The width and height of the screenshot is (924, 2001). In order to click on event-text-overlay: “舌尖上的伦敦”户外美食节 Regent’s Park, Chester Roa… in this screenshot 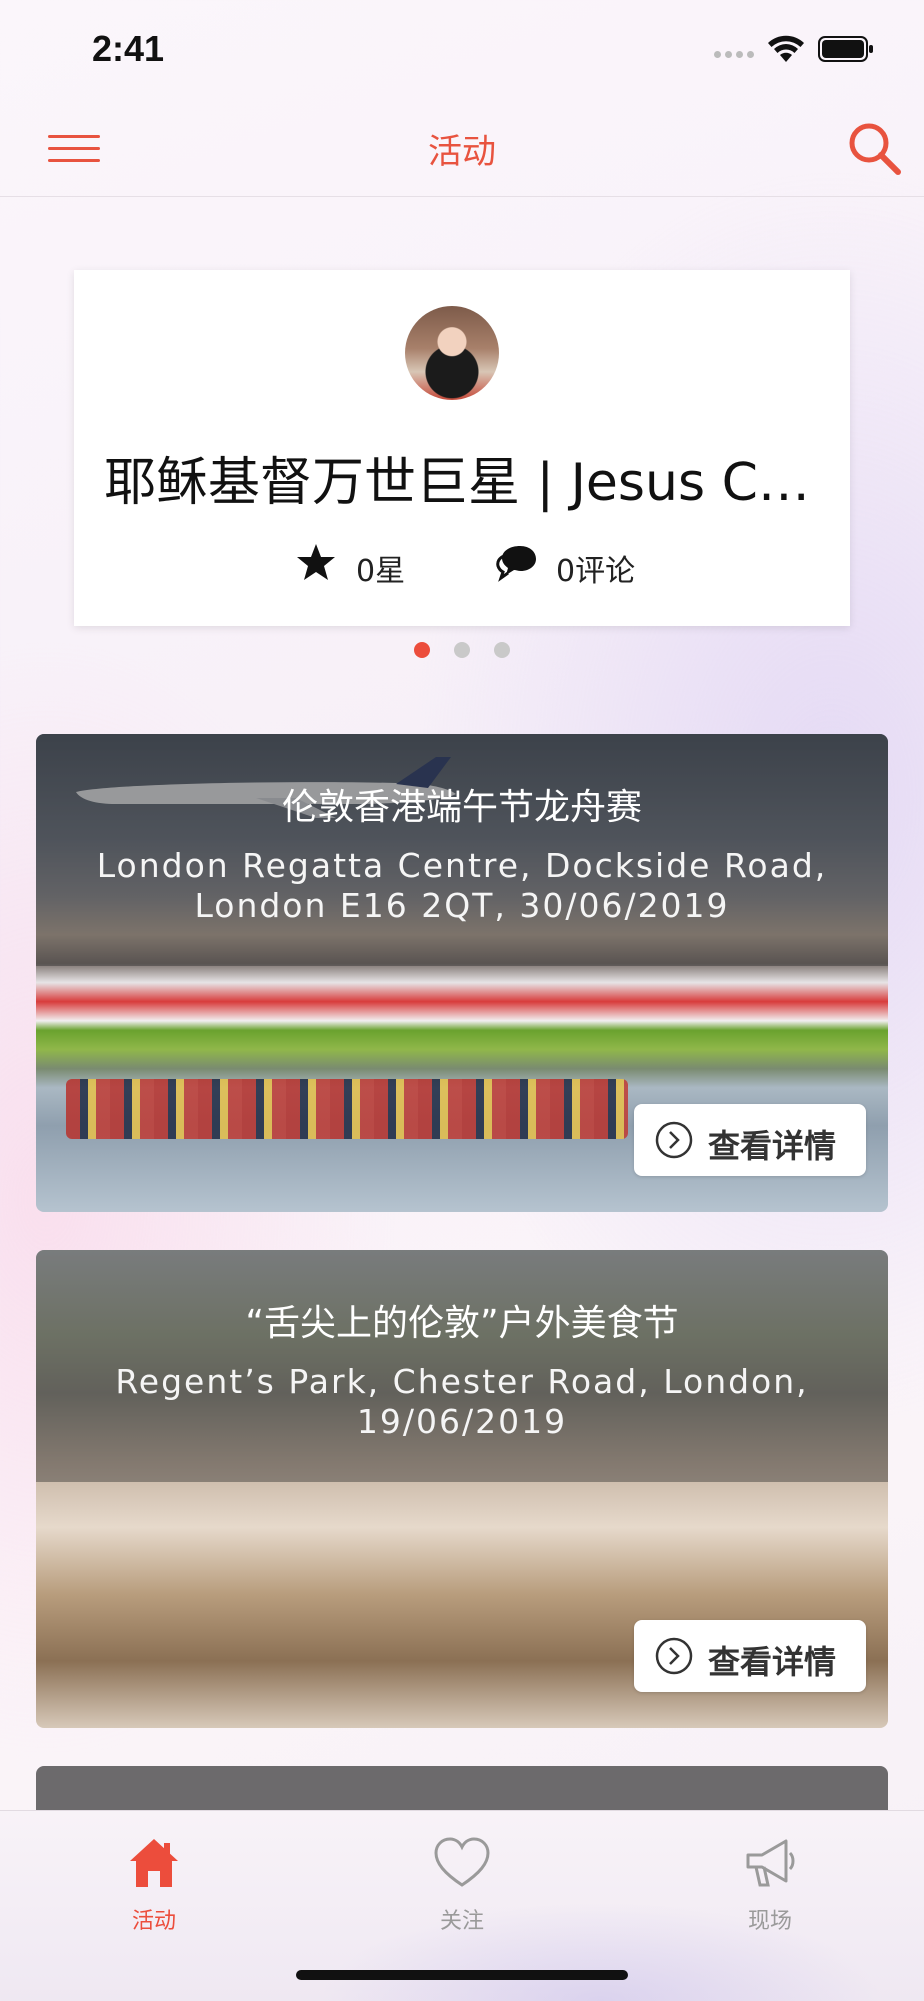, I will do `click(462, 1366)`.